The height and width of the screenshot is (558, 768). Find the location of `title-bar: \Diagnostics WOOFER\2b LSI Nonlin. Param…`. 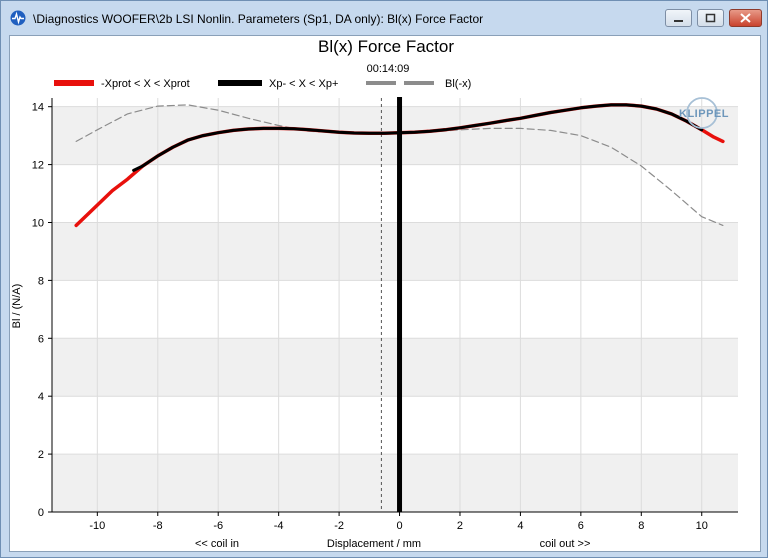

title-bar: \Diagnostics WOOFER\2b LSI Nonlin. Param… is located at coordinates (384, 18).